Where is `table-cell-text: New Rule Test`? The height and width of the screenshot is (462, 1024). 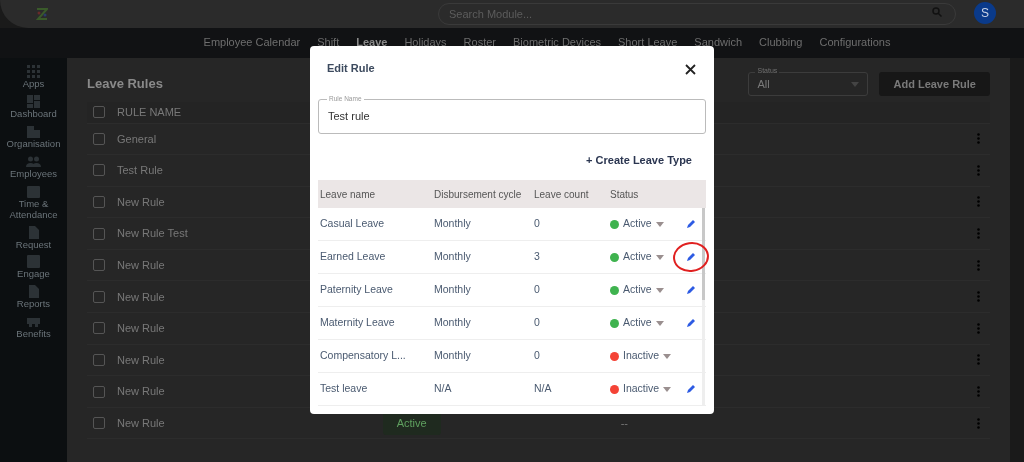 table-cell-text: New Rule Test is located at coordinates (152, 234).